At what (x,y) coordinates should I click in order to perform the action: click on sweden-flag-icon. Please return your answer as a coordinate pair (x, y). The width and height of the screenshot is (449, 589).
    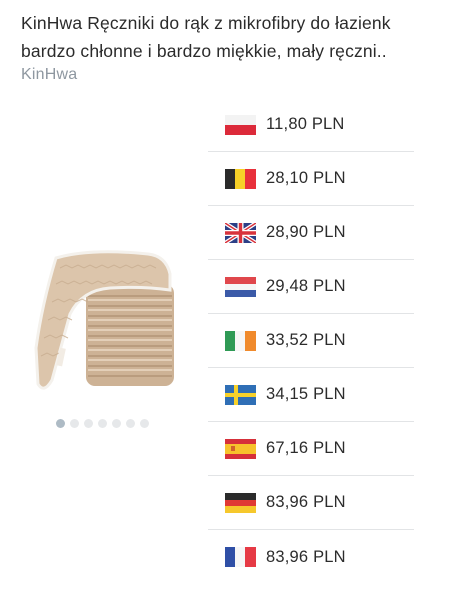
    Looking at the image, I should click on (240, 394).